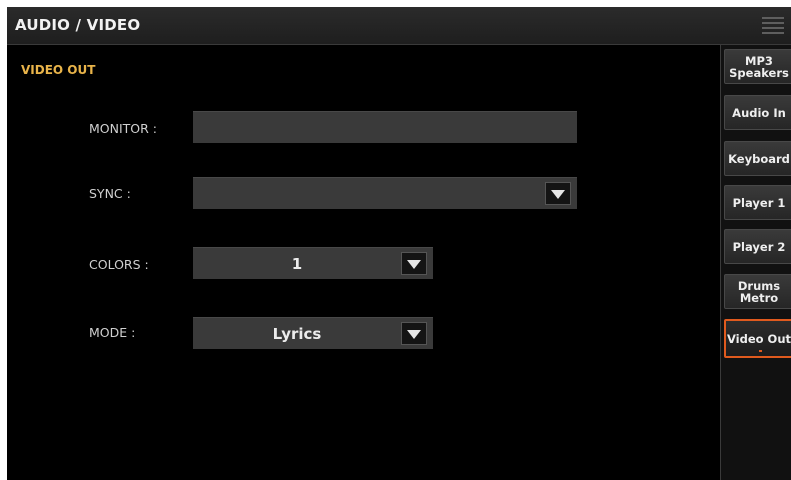 The width and height of the screenshot is (791, 480). Describe the element at coordinates (760, 351) in the screenshot. I see `active-indicator` at that location.